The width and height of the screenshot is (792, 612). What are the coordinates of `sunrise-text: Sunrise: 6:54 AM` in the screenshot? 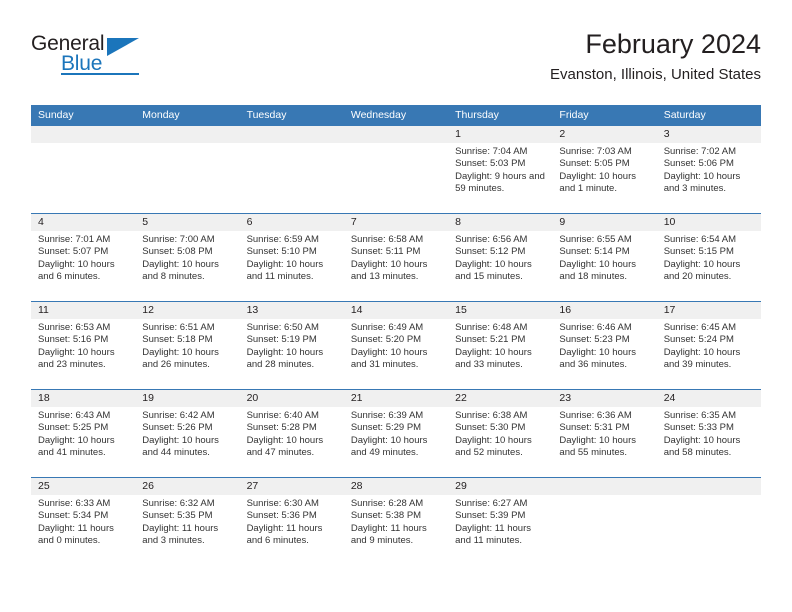 It's located at (700, 239).